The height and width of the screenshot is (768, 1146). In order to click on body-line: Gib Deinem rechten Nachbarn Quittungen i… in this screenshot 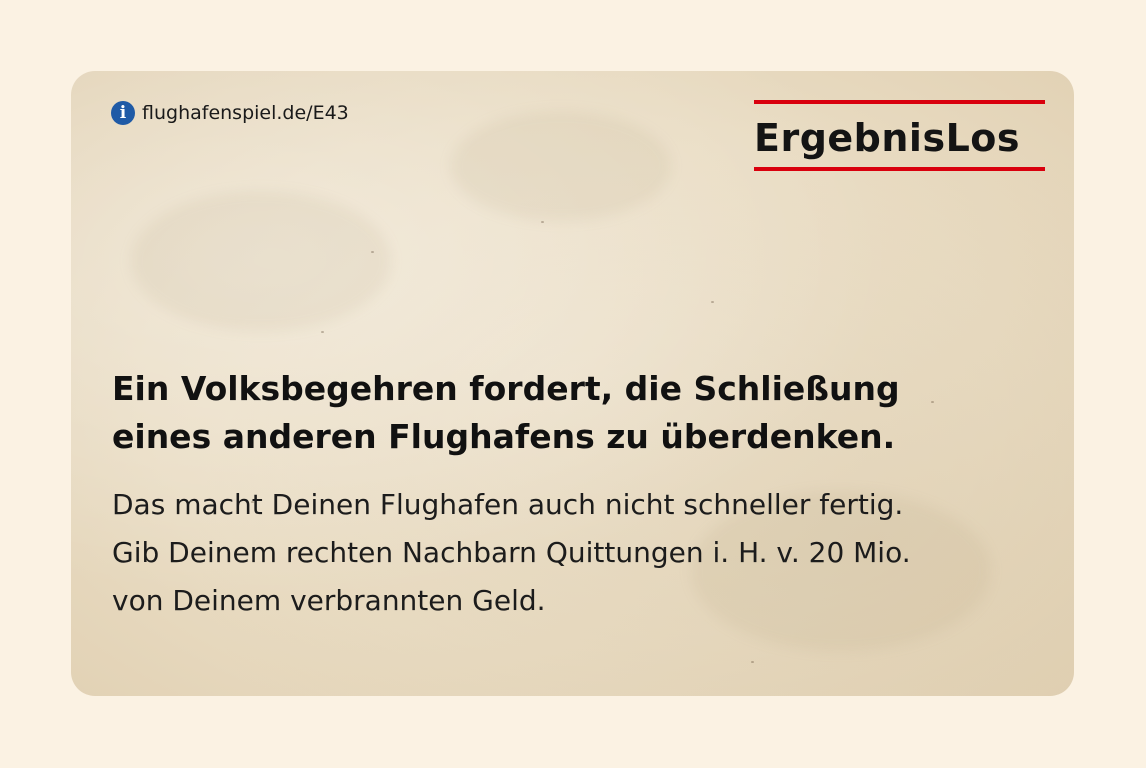, I will do `click(511, 552)`.